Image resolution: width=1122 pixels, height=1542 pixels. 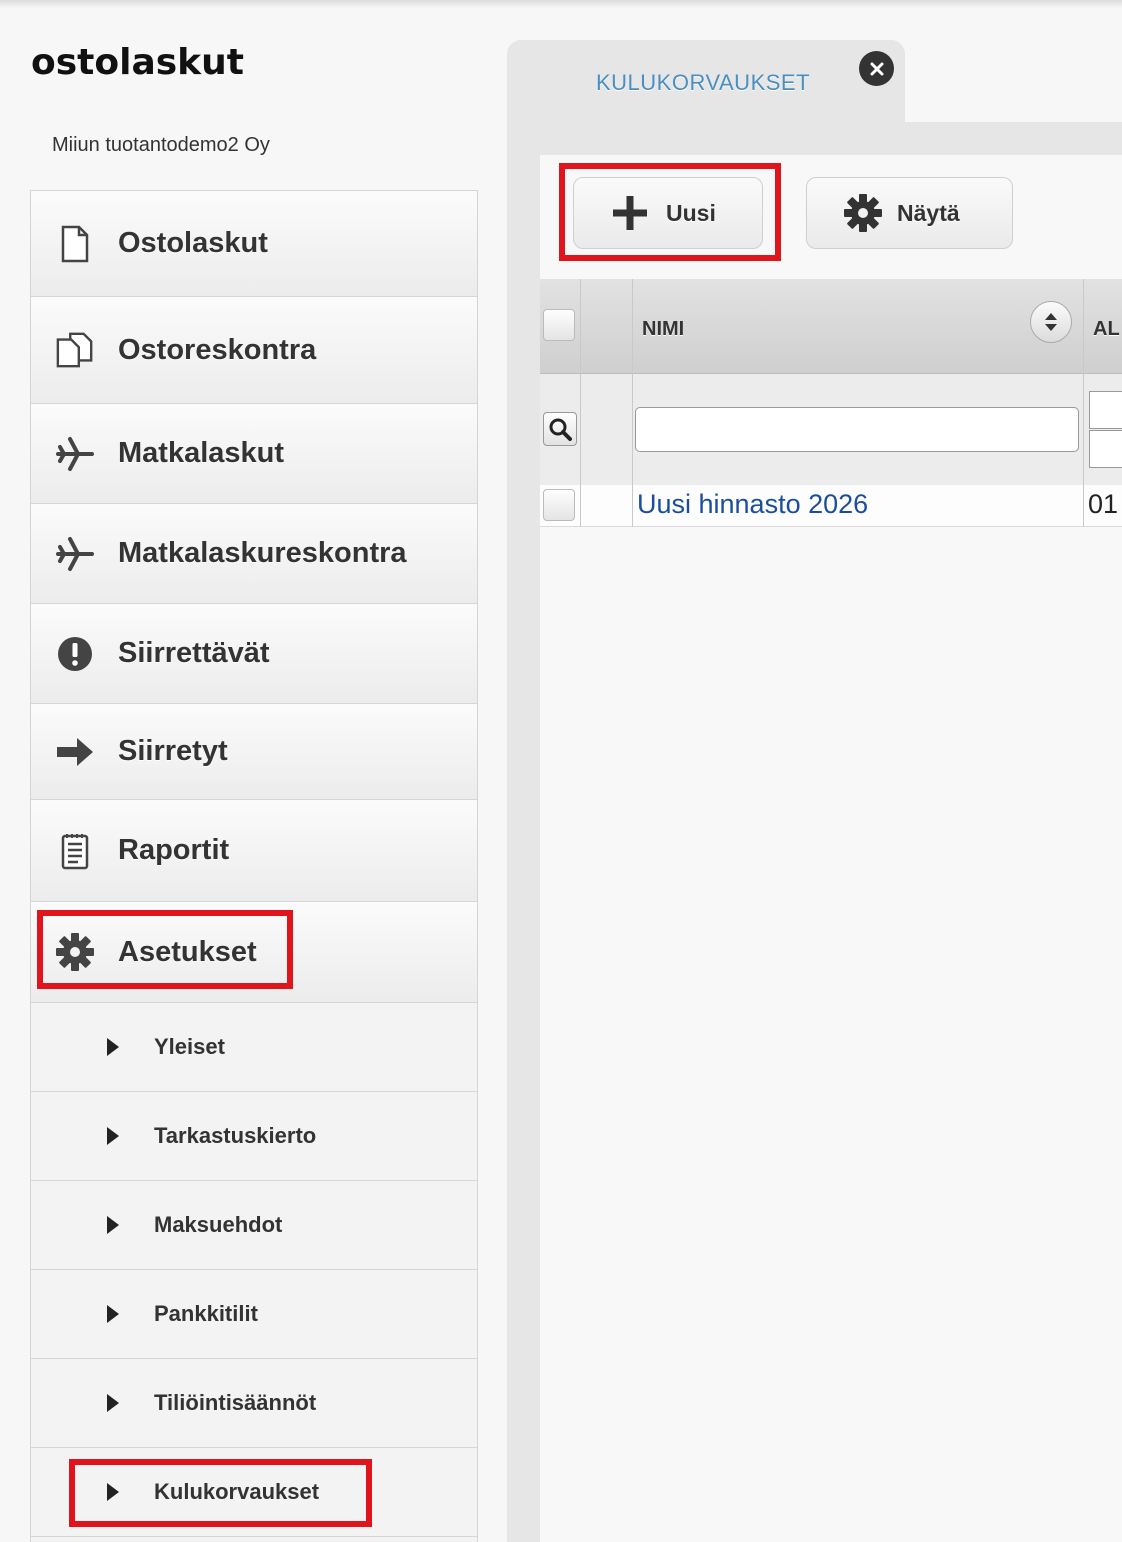 I want to click on row-al-value: 01, so click(x=1103, y=504).